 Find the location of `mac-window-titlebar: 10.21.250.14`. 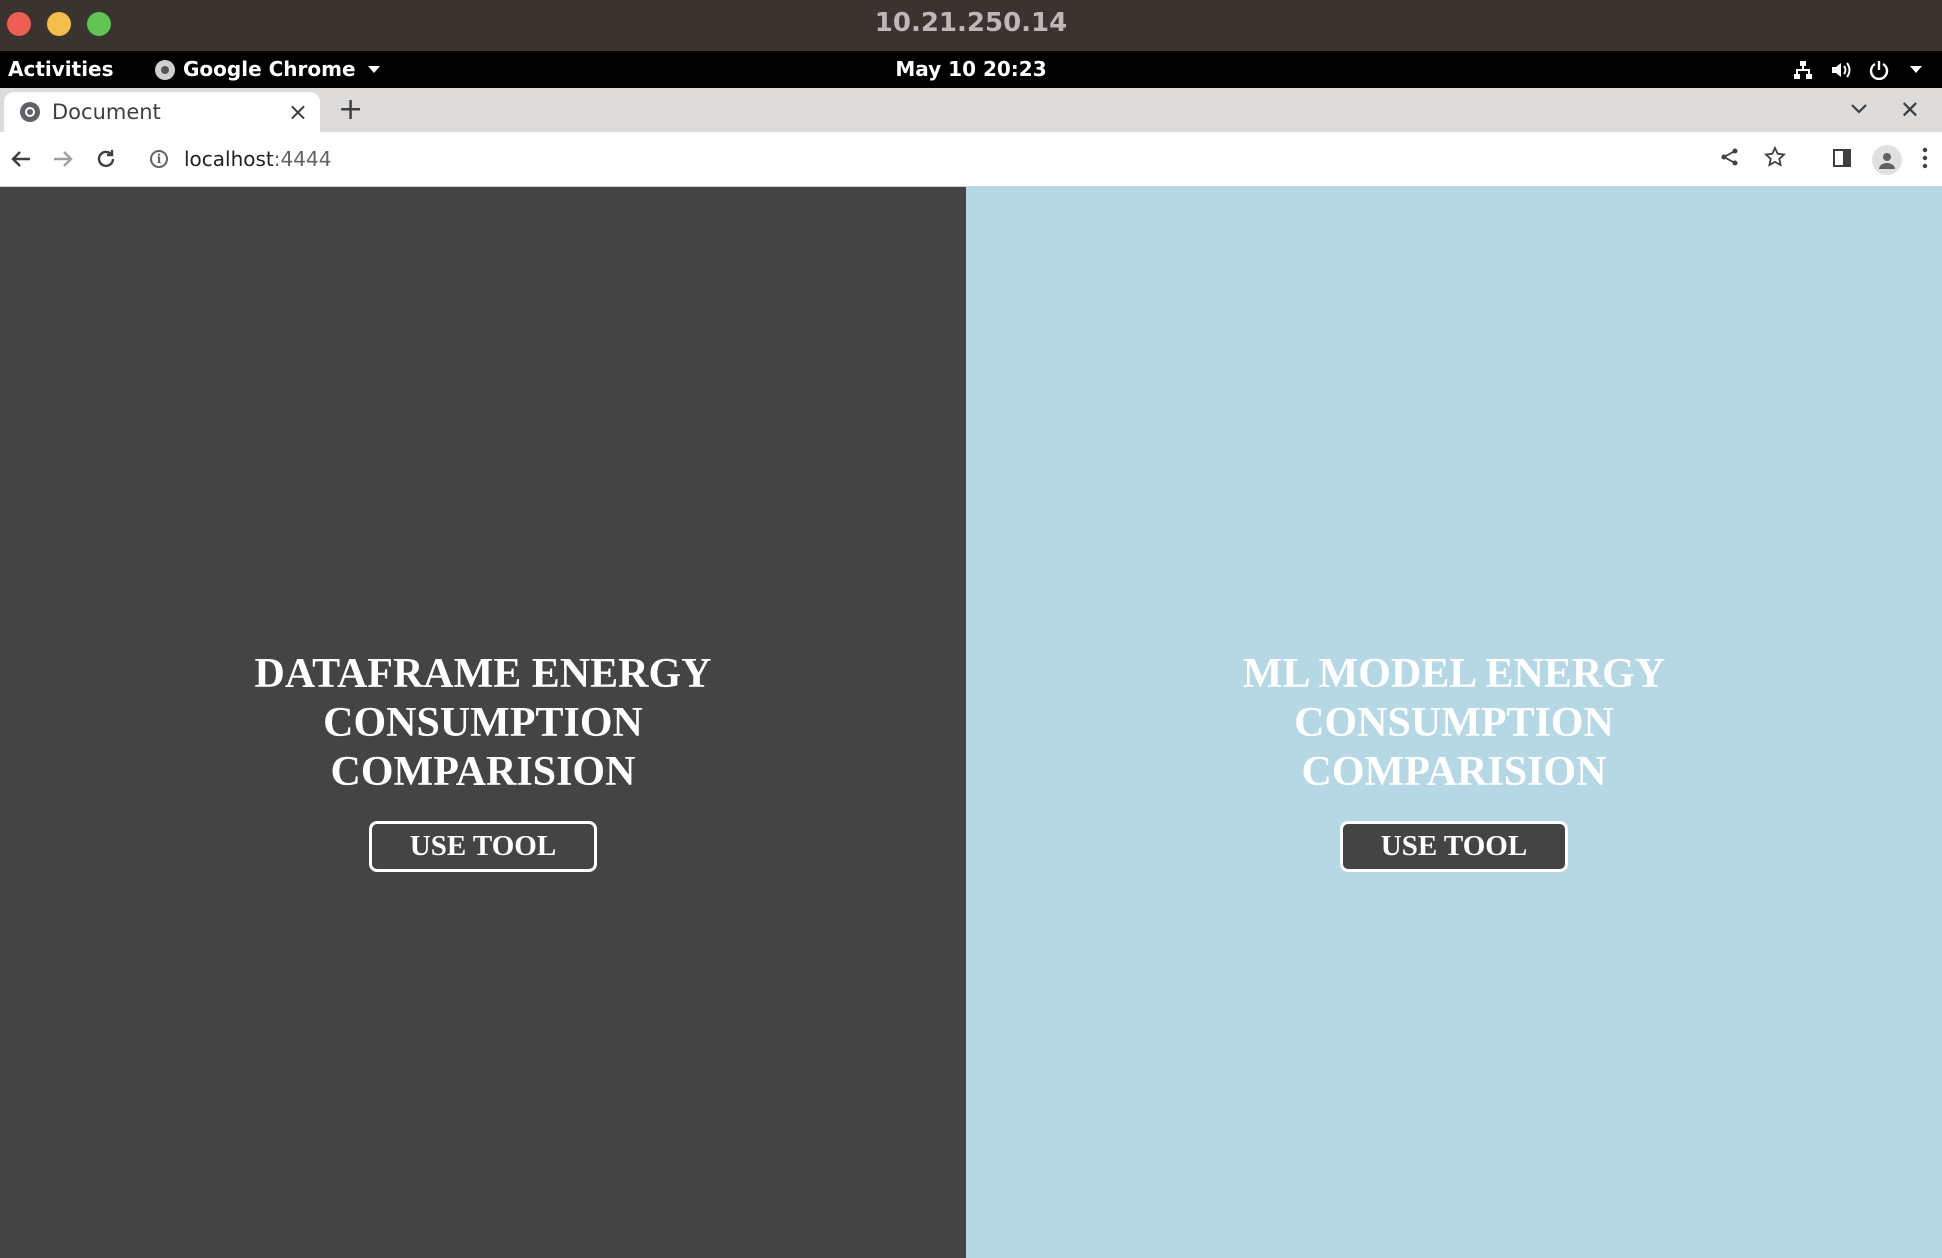

mac-window-titlebar: 10.21.250.14 is located at coordinates (971, 25).